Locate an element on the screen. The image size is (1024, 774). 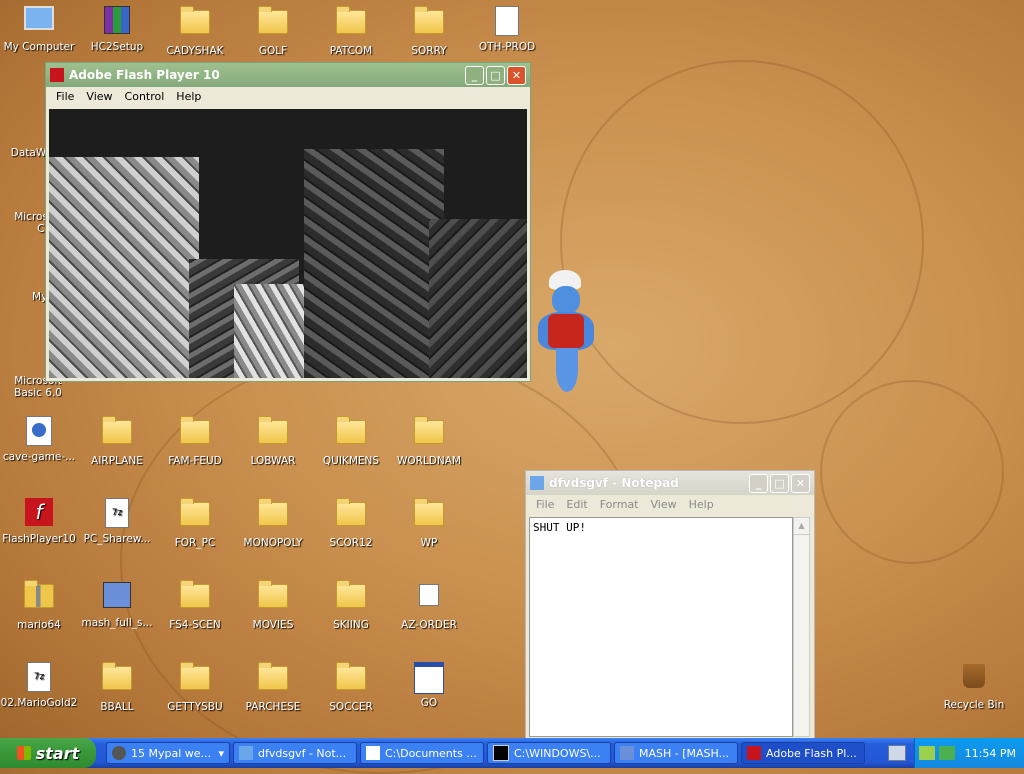
desktop-icon-soccer: SOCCER is located at coordinates (351, 686).